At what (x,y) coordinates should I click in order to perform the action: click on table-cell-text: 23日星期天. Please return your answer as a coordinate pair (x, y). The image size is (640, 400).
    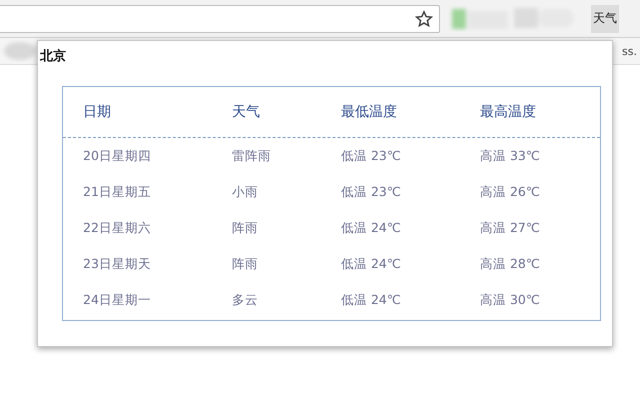
    Looking at the image, I should click on (117, 264).